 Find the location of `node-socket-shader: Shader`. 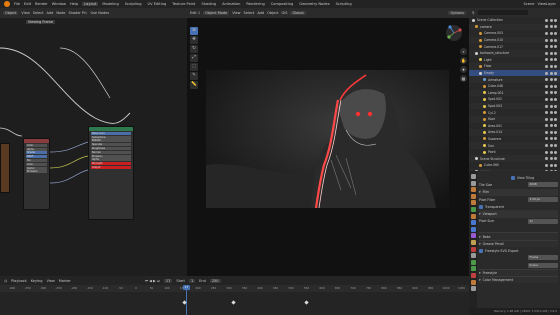

node-socket-shader: Shader is located at coordinates (36, 153).